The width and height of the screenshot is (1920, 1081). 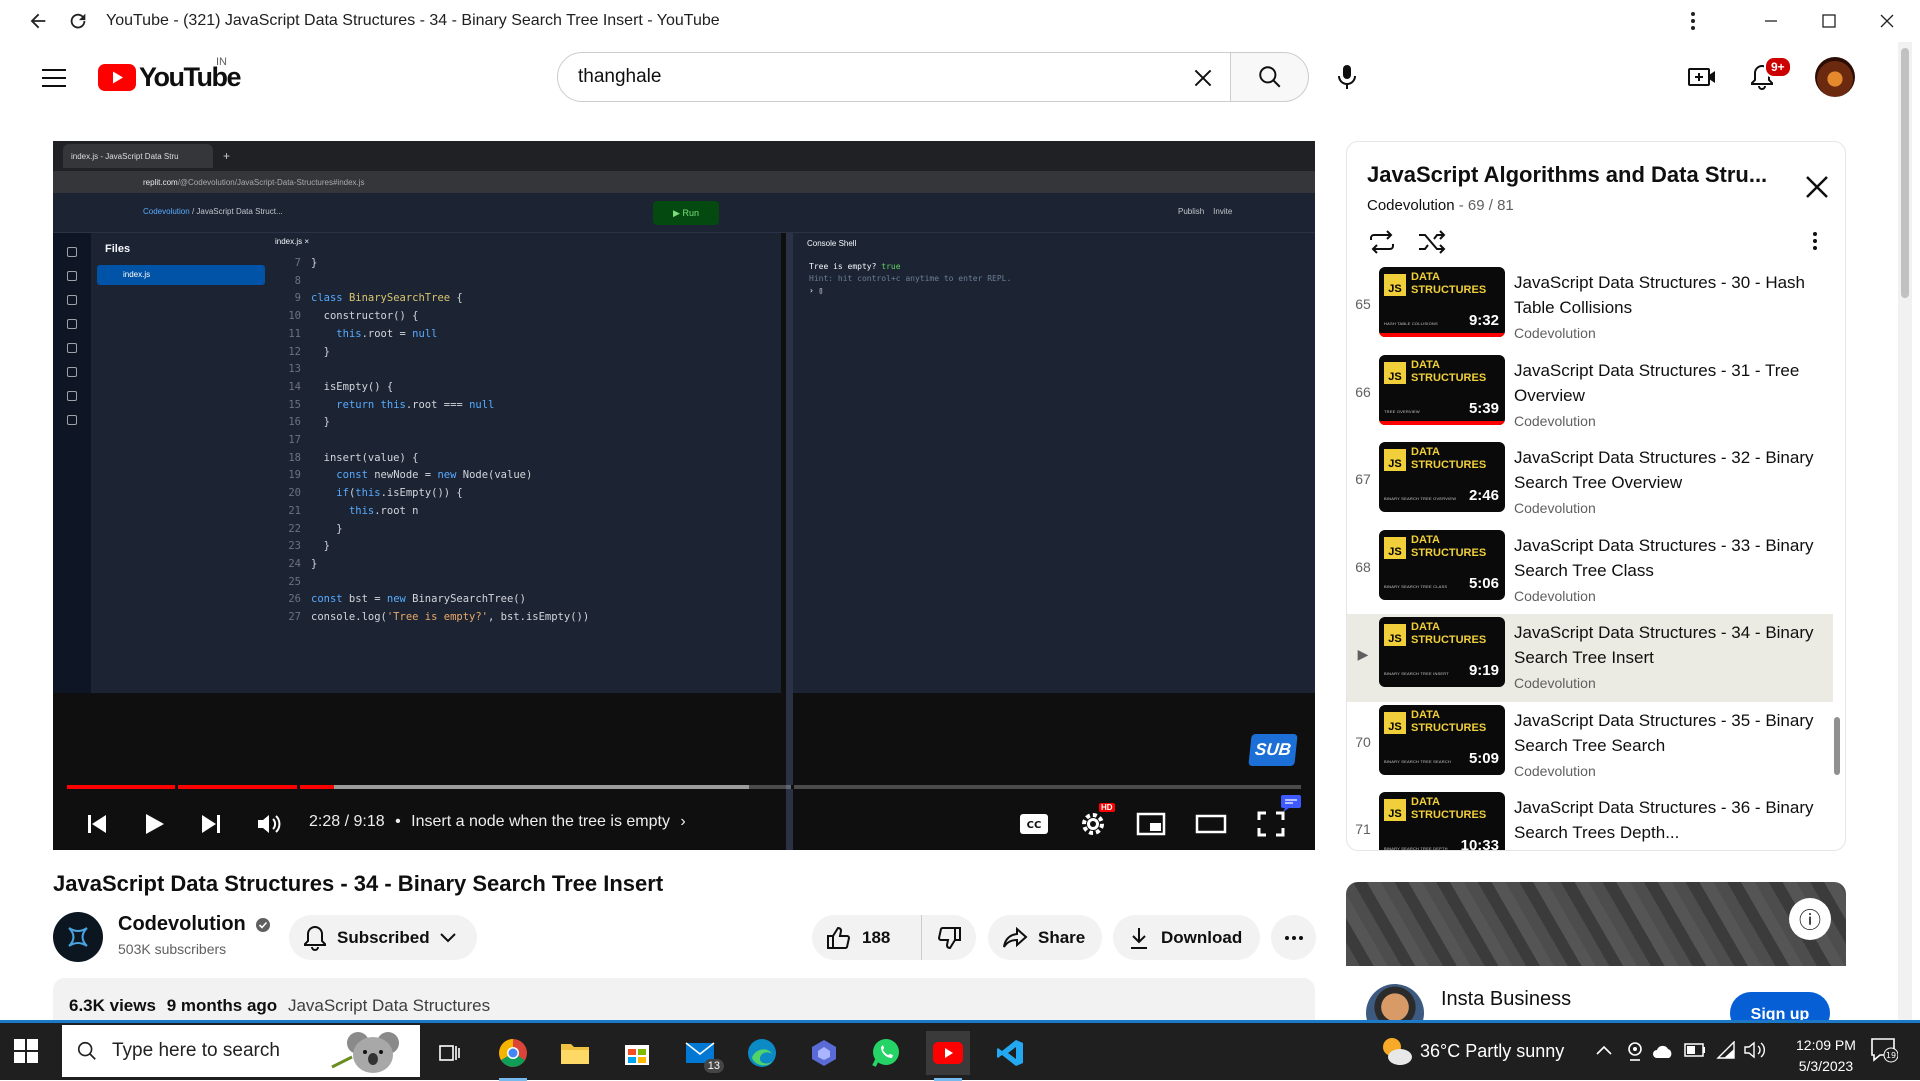 What do you see at coordinates (1273, 750) in the screenshot?
I see `subscribe-watermark: SUB` at bounding box center [1273, 750].